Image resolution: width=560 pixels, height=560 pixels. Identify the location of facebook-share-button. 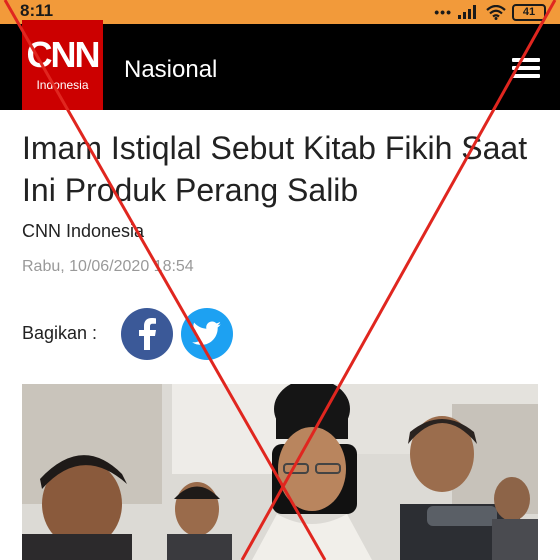
(147, 334).